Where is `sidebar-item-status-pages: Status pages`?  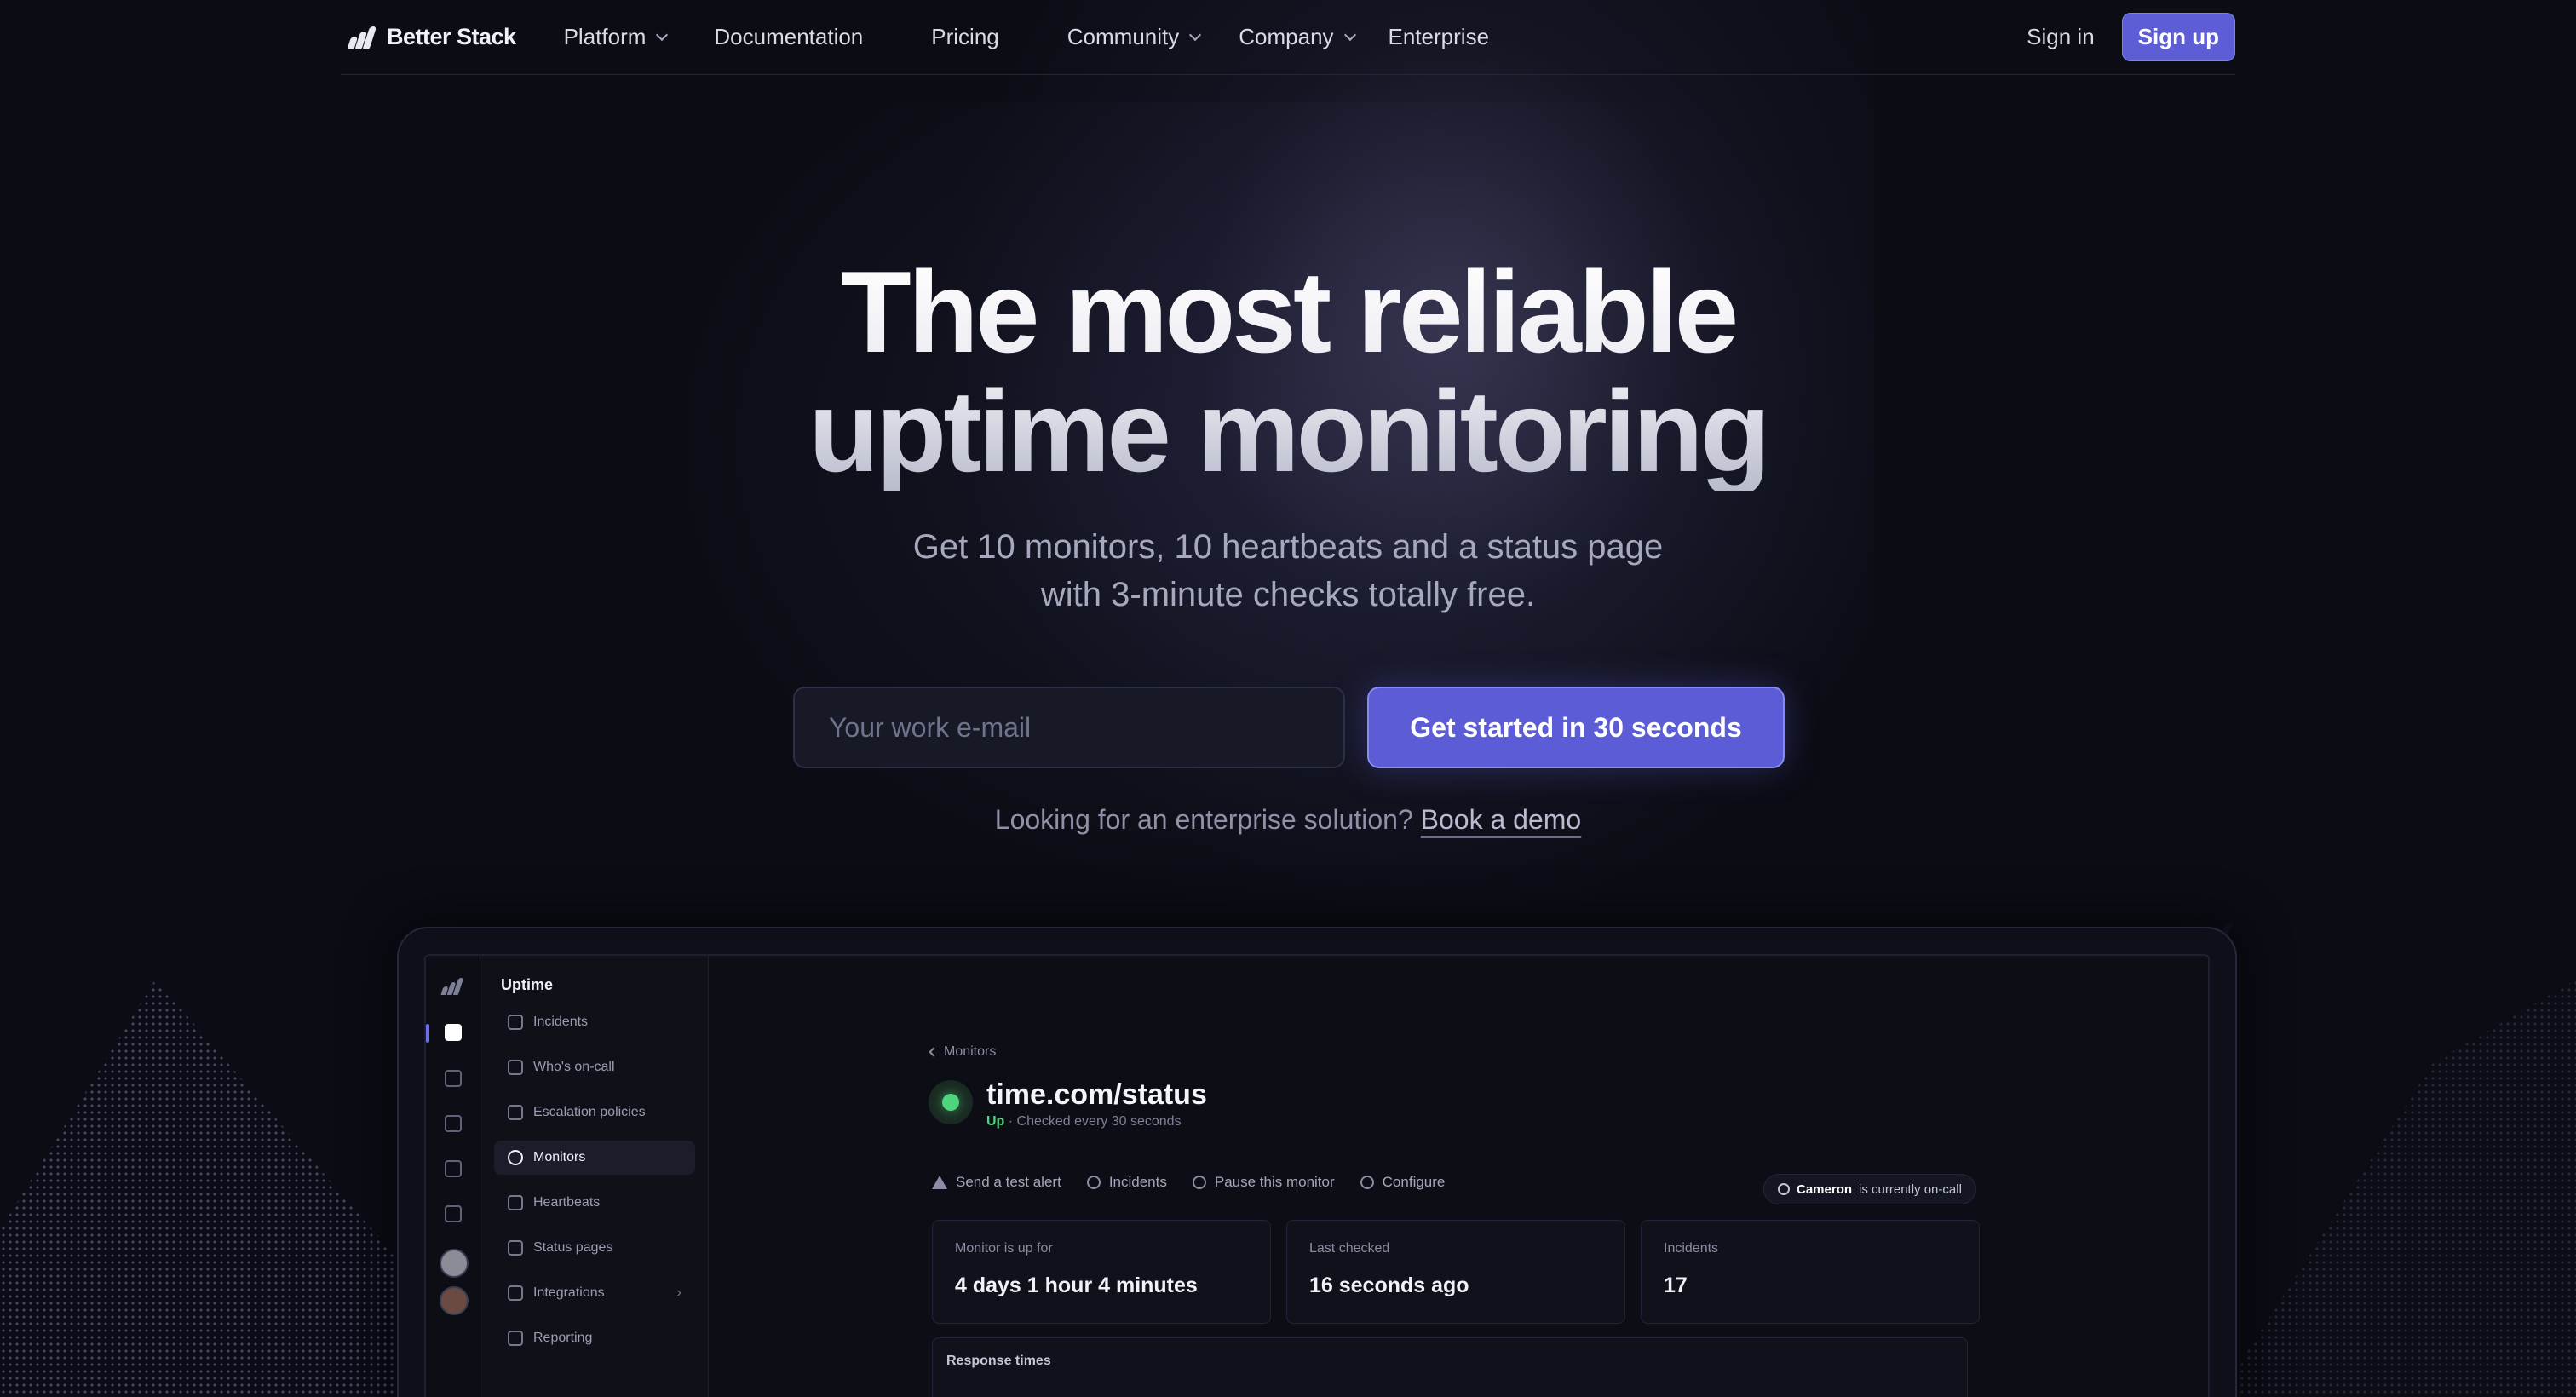
sidebar-item-status-pages: Status pages is located at coordinates (594, 1248).